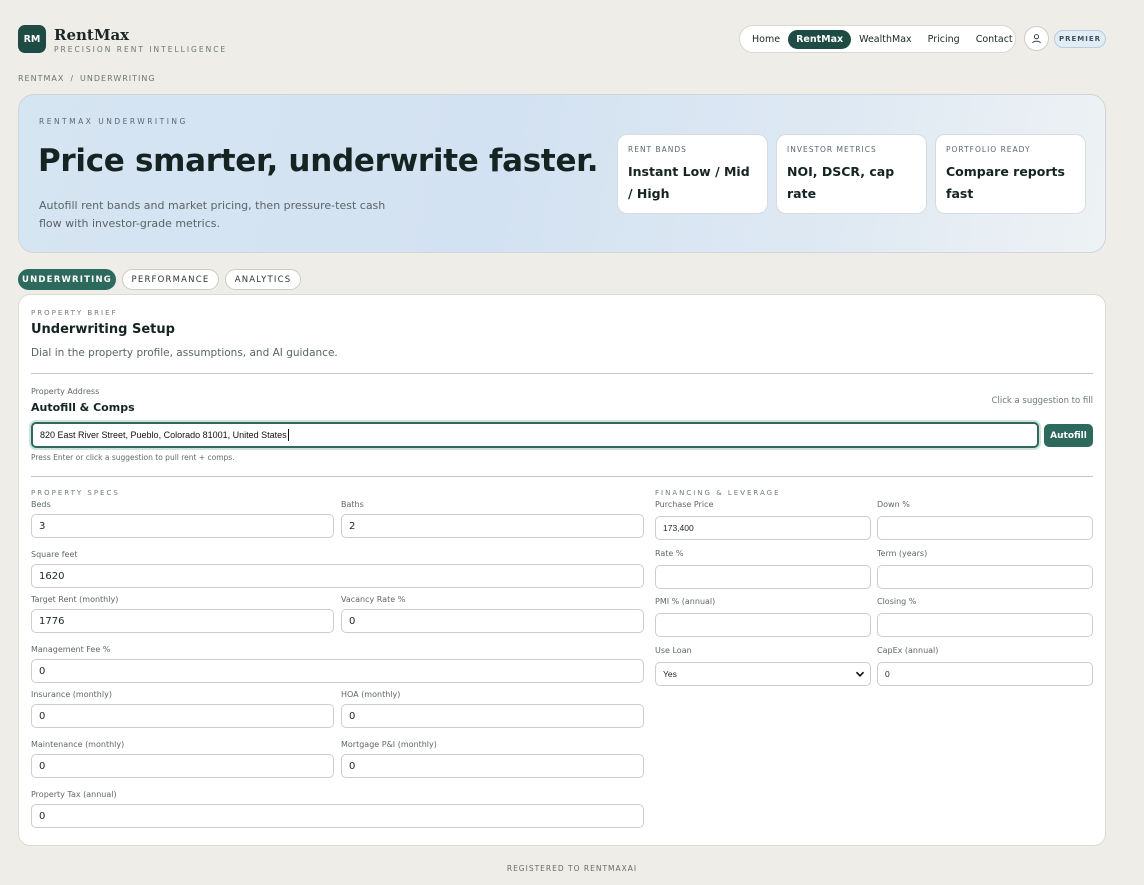 Image resolution: width=1144 pixels, height=885 pixels. I want to click on footer-registration: REGISTERED TO RENTMAXAI, so click(572, 868).